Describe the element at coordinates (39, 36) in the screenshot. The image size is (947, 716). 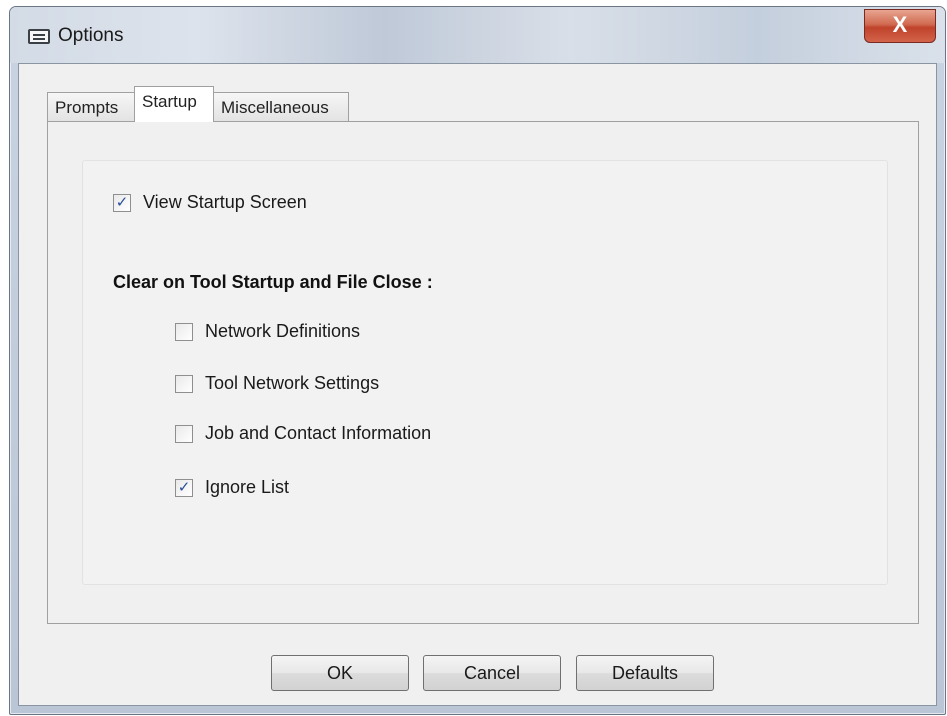
I see `window-icon` at that location.